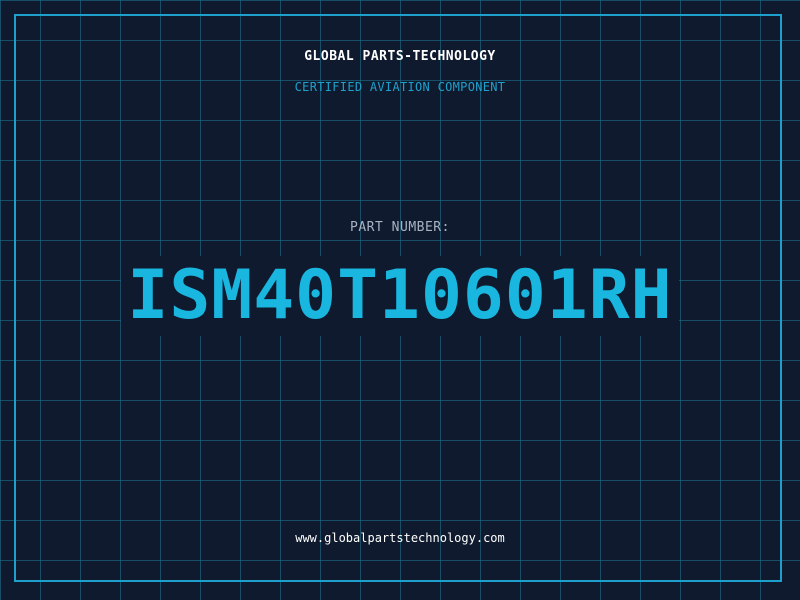  Describe the element at coordinates (400, 227) in the screenshot. I see `part-number-label: PART NUMBER:` at that location.